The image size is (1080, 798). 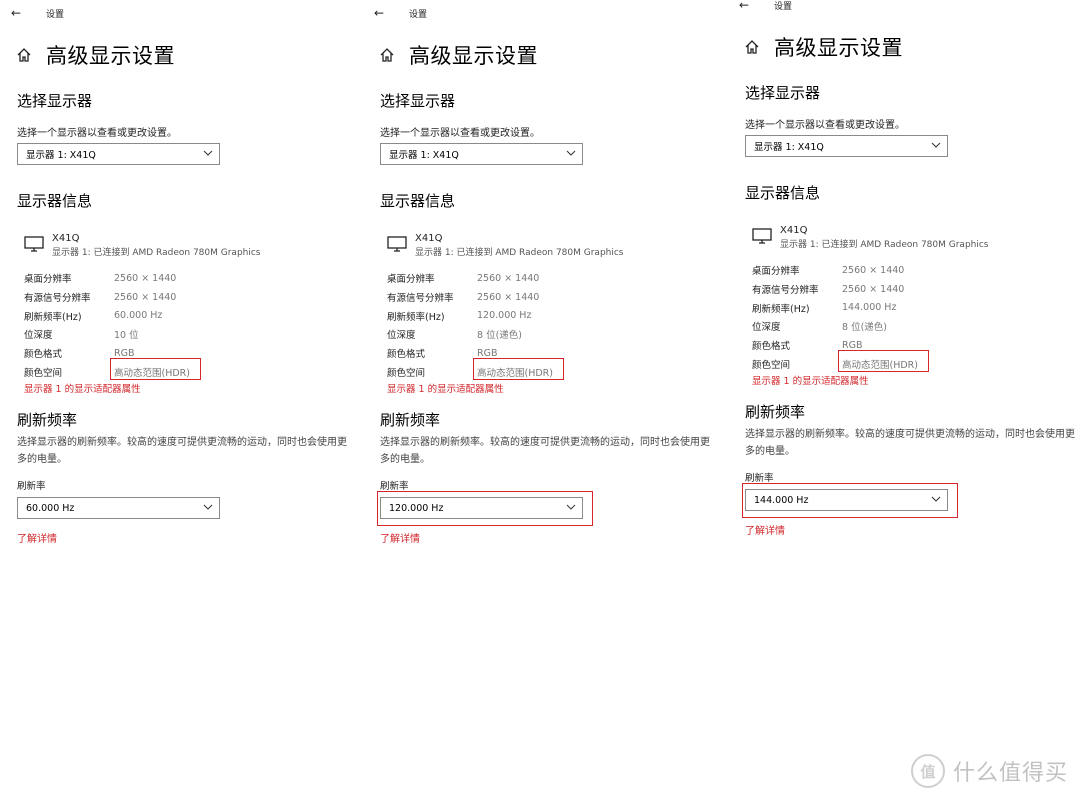 I want to click on refresh-rate-label: 刷新率, so click(x=759, y=478).